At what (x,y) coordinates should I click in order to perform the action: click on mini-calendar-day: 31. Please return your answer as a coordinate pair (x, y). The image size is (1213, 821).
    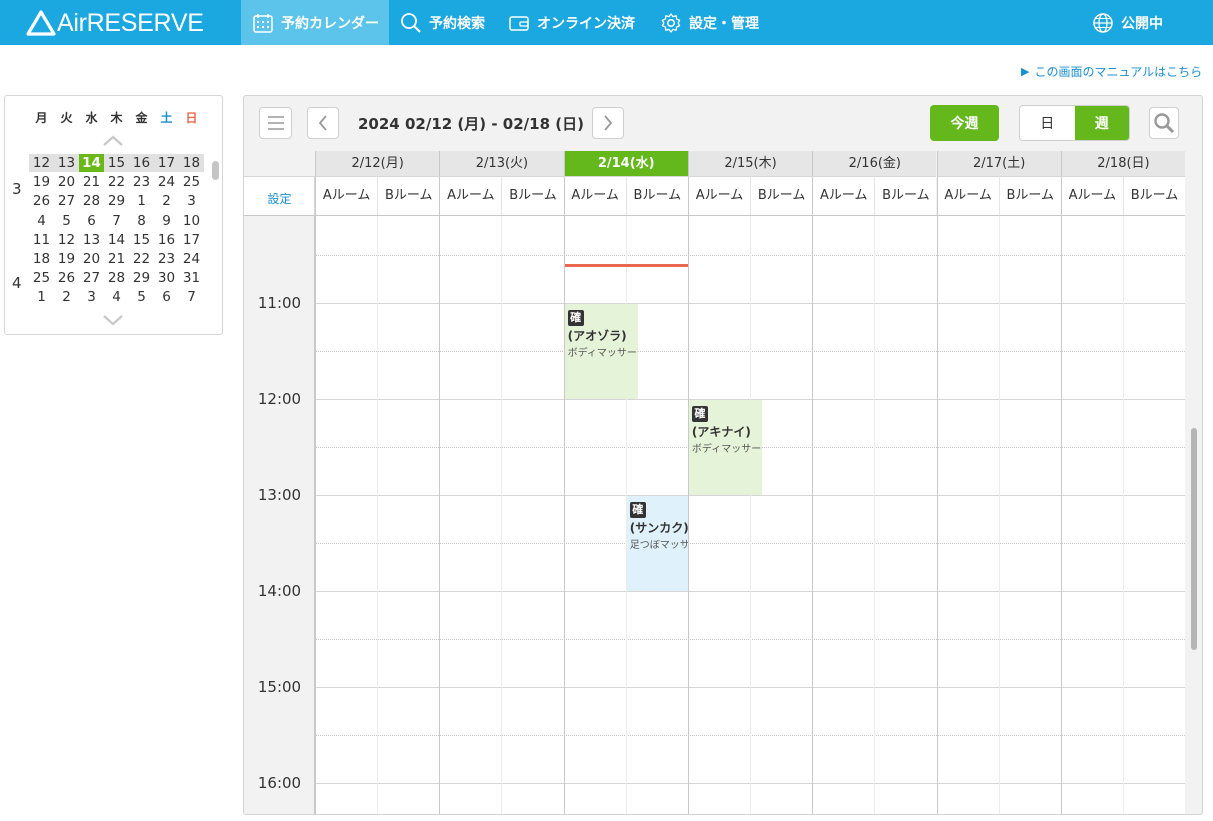
    Looking at the image, I should click on (191, 278).